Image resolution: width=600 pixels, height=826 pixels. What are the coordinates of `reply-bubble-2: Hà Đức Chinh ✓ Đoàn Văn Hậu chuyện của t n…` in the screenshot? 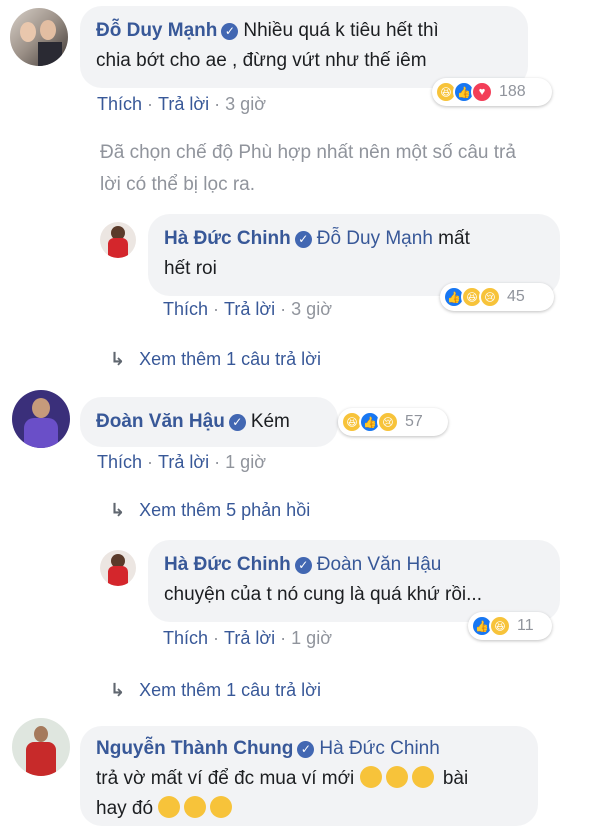 It's located at (354, 581).